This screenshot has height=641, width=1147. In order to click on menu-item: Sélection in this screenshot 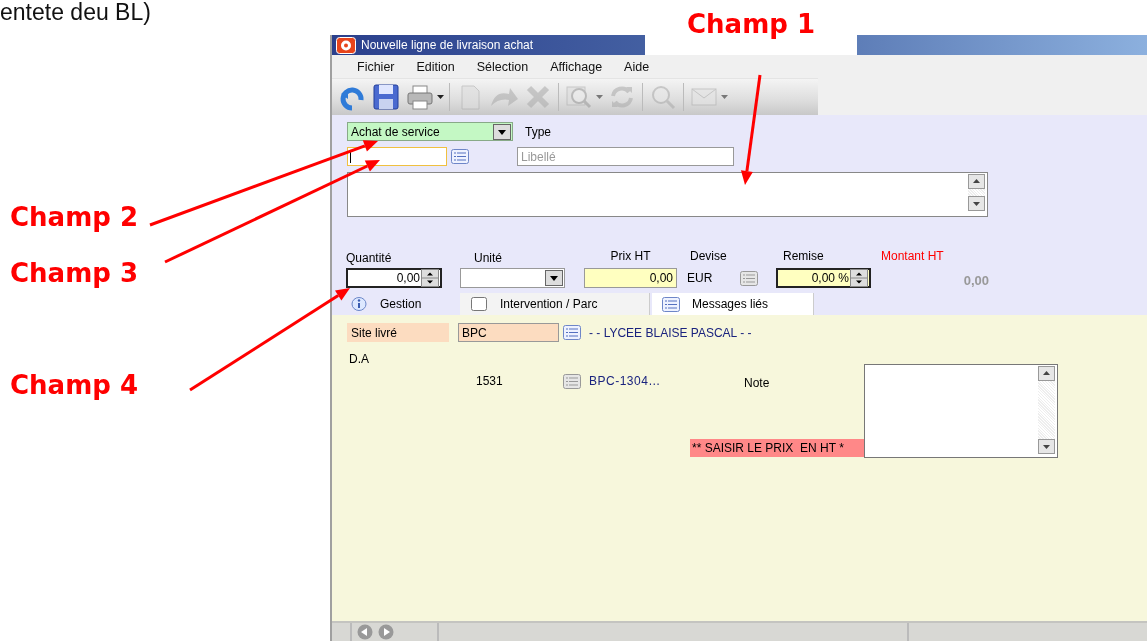, I will do `click(502, 66)`.